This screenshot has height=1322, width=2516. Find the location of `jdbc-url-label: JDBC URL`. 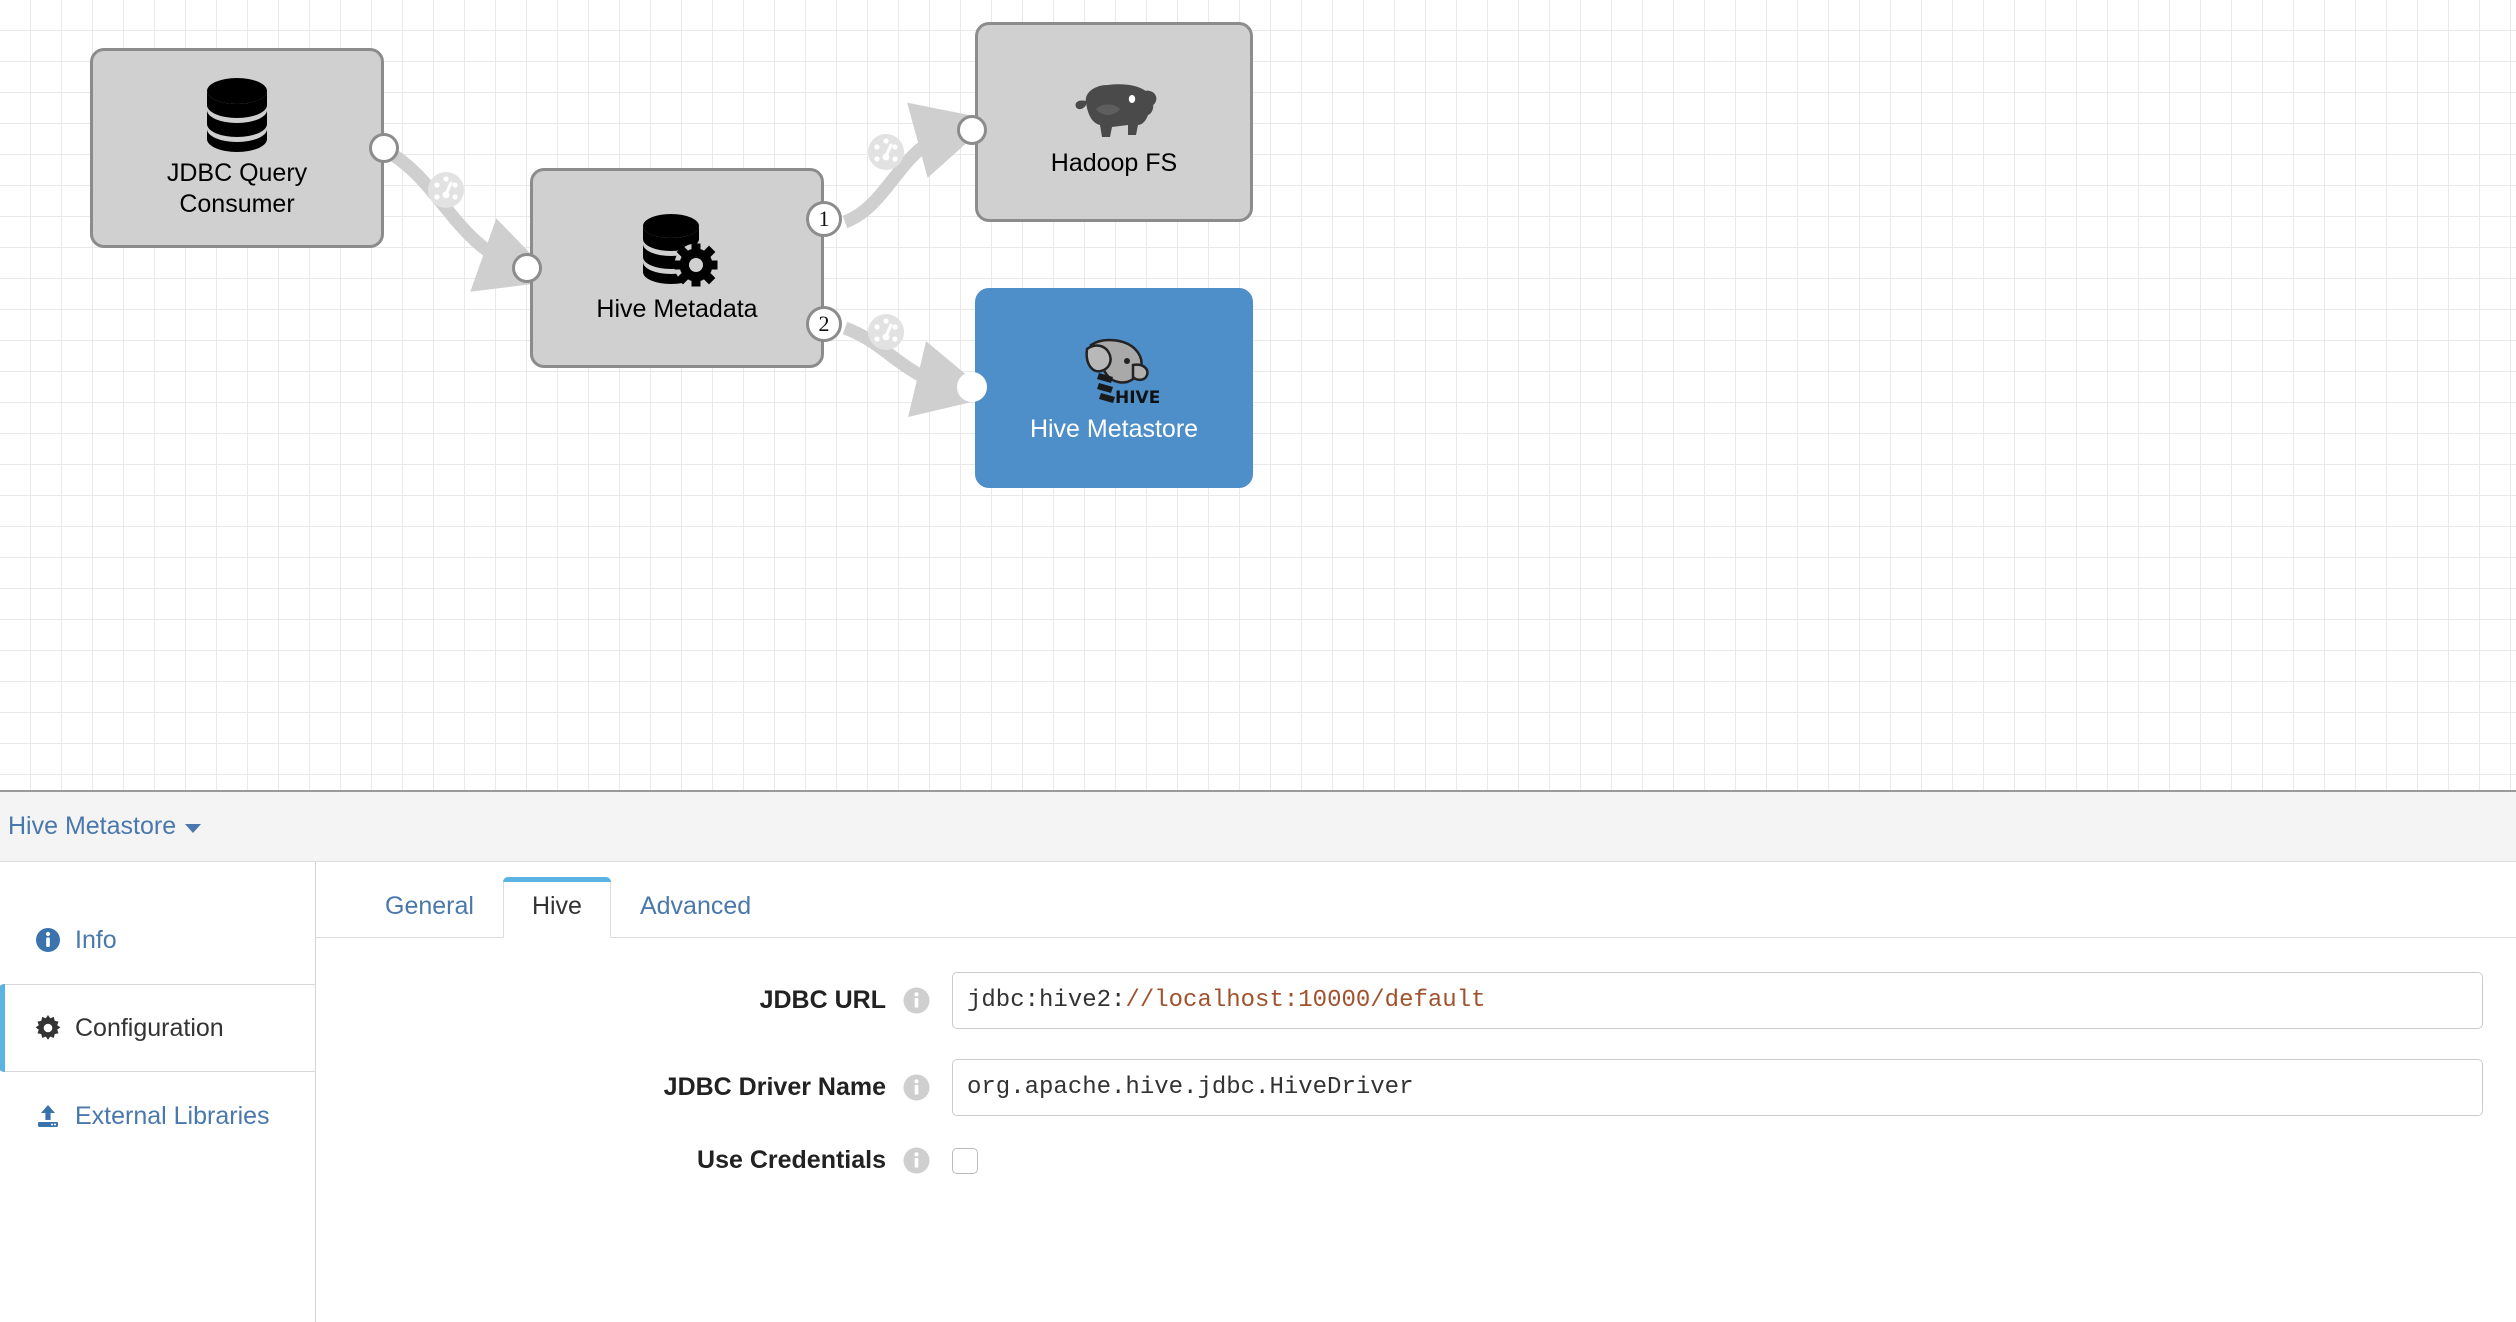

jdbc-url-label: JDBC URL is located at coordinates (822, 1000).